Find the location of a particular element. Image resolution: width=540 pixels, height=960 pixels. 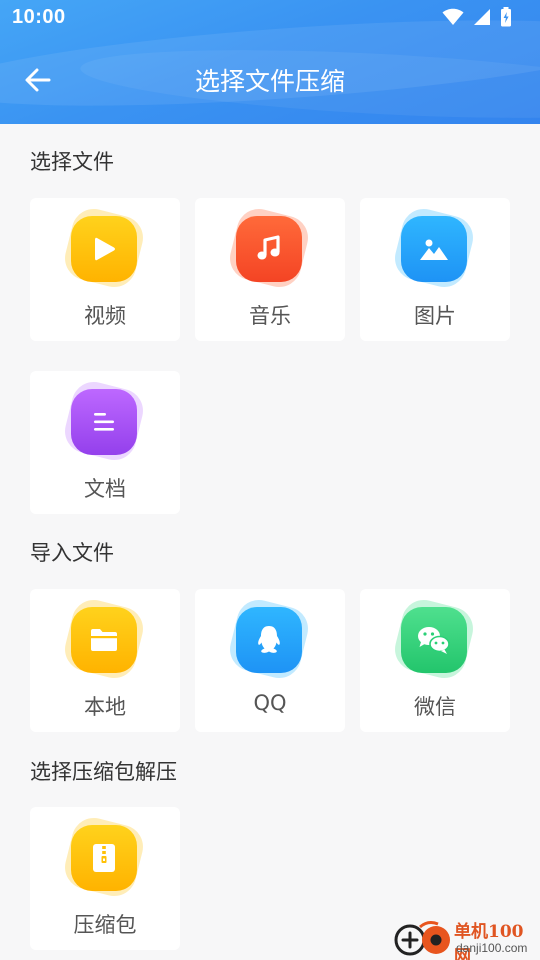

card-label-wechat: 微信 is located at coordinates (435, 707).